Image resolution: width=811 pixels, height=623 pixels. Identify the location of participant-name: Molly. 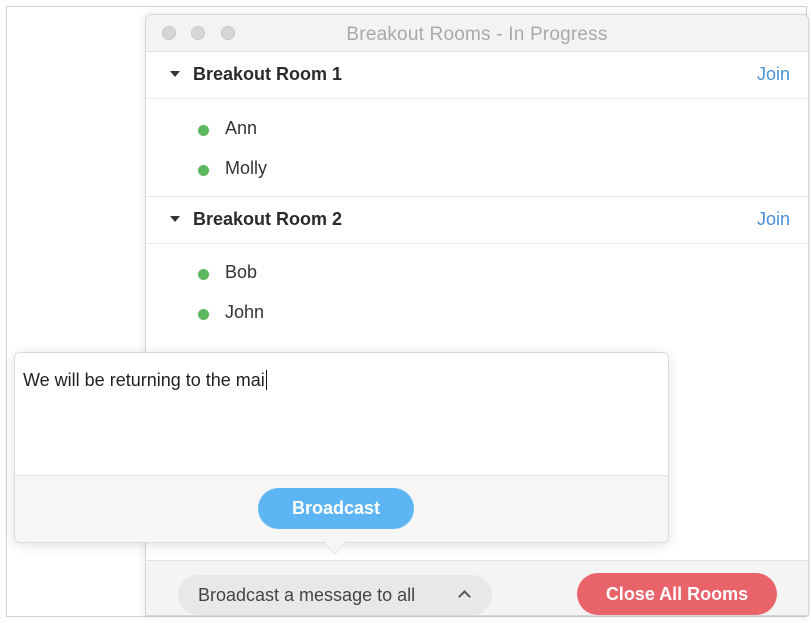
(246, 168).